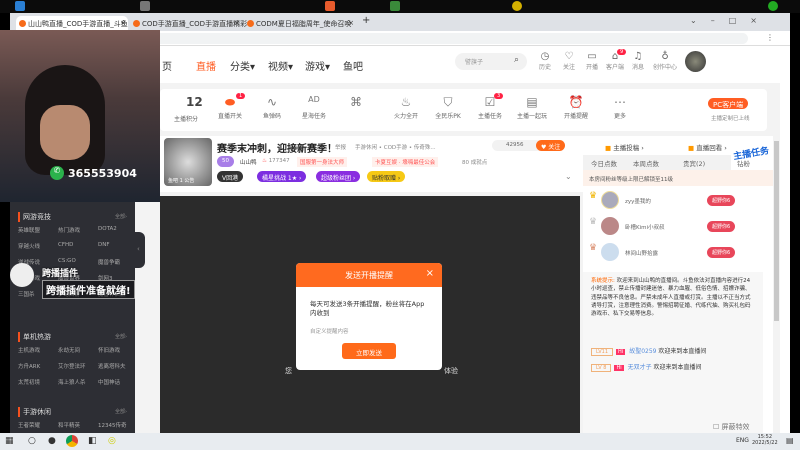 Image resolution: width=800 pixels, height=450 pixels. What do you see at coordinates (340, 147) in the screenshot?
I see `report-link: 举报` at bounding box center [340, 147].